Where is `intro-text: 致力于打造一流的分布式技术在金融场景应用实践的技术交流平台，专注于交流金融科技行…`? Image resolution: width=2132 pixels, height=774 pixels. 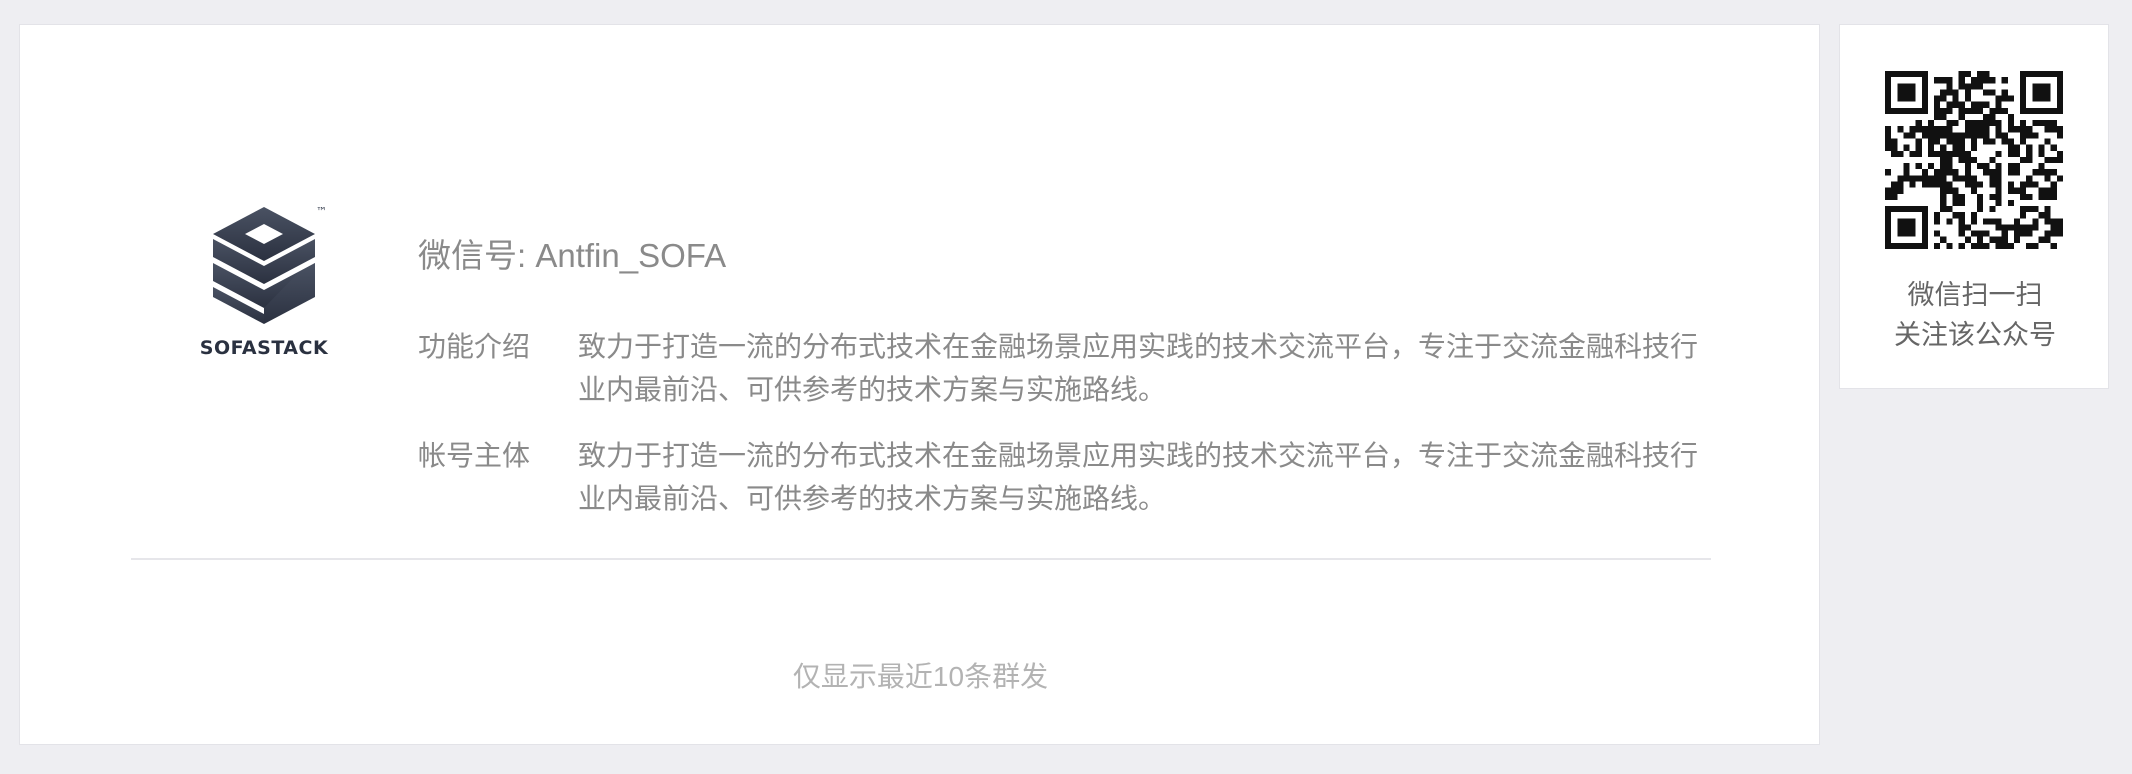
intro-text: 致力于打造一流的分布式技术在金融场景应用实践的技术交流平台，专注于交流金融科技行… is located at coordinates (1138, 368).